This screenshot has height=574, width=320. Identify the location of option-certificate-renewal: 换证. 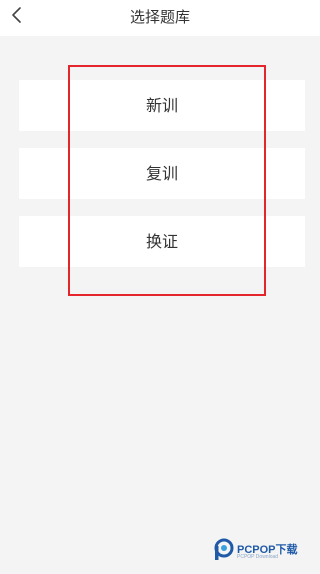
(162, 241).